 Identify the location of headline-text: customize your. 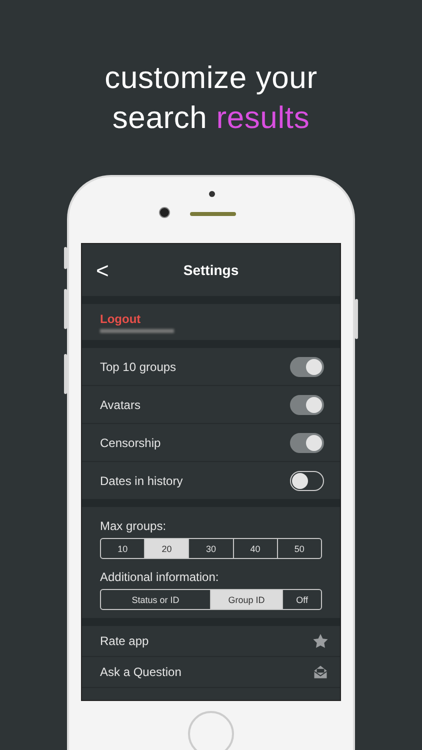
(211, 78).